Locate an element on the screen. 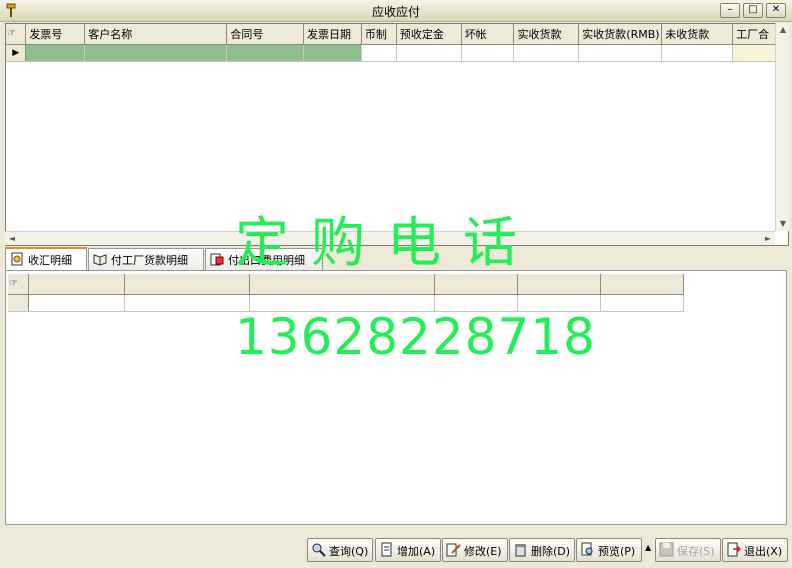 The image size is (792, 568). title-bar: 应收应付 – □ ✕ is located at coordinates (396, 11).